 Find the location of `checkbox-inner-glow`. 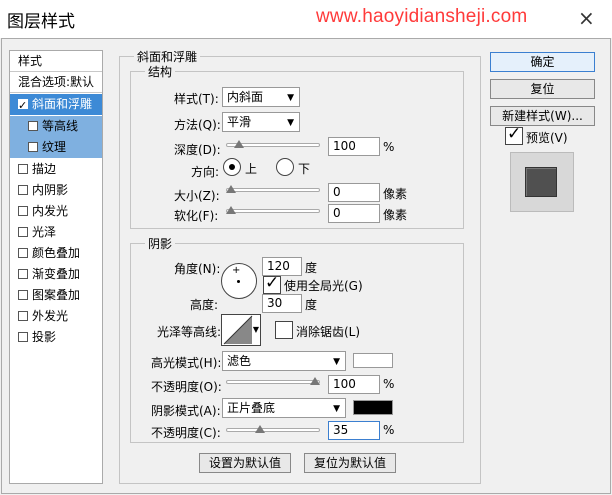

checkbox-inner-glow is located at coordinates (23, 211).